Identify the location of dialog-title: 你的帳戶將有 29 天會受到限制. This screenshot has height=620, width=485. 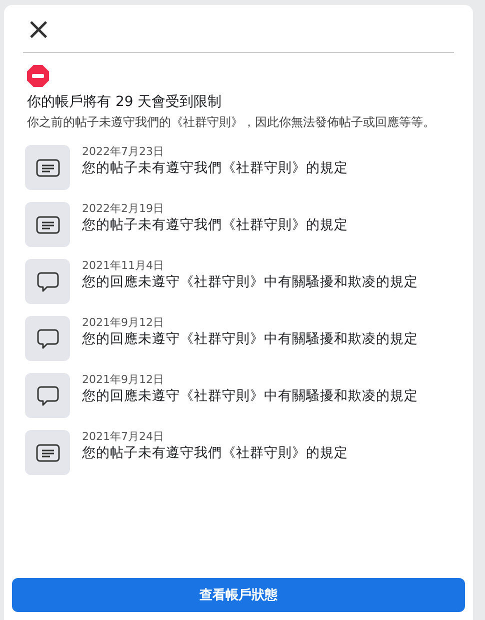
(125, 102).